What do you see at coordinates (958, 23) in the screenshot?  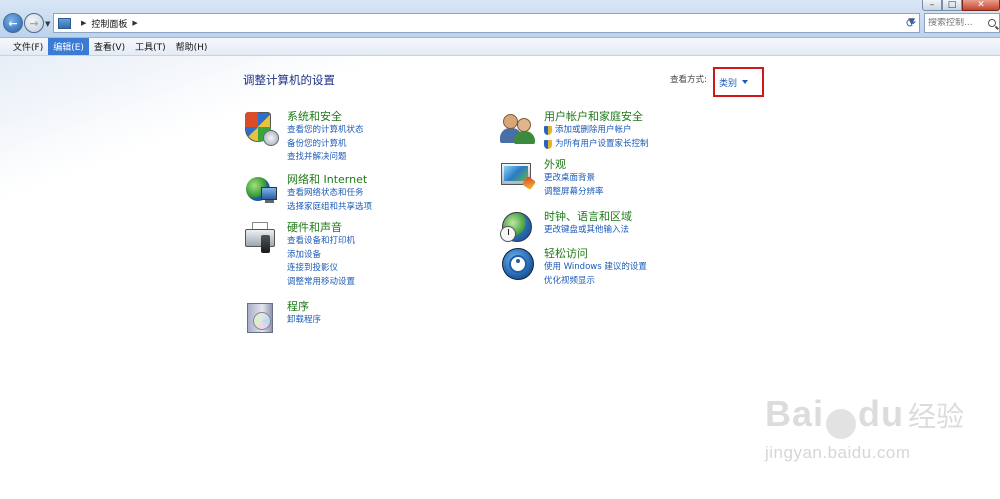 I see `search-input` at bounding box center [958, 23].